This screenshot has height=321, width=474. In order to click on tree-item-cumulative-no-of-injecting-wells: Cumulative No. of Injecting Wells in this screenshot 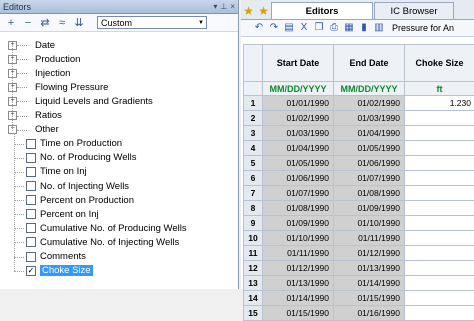, I will do `click(101, 242)`.